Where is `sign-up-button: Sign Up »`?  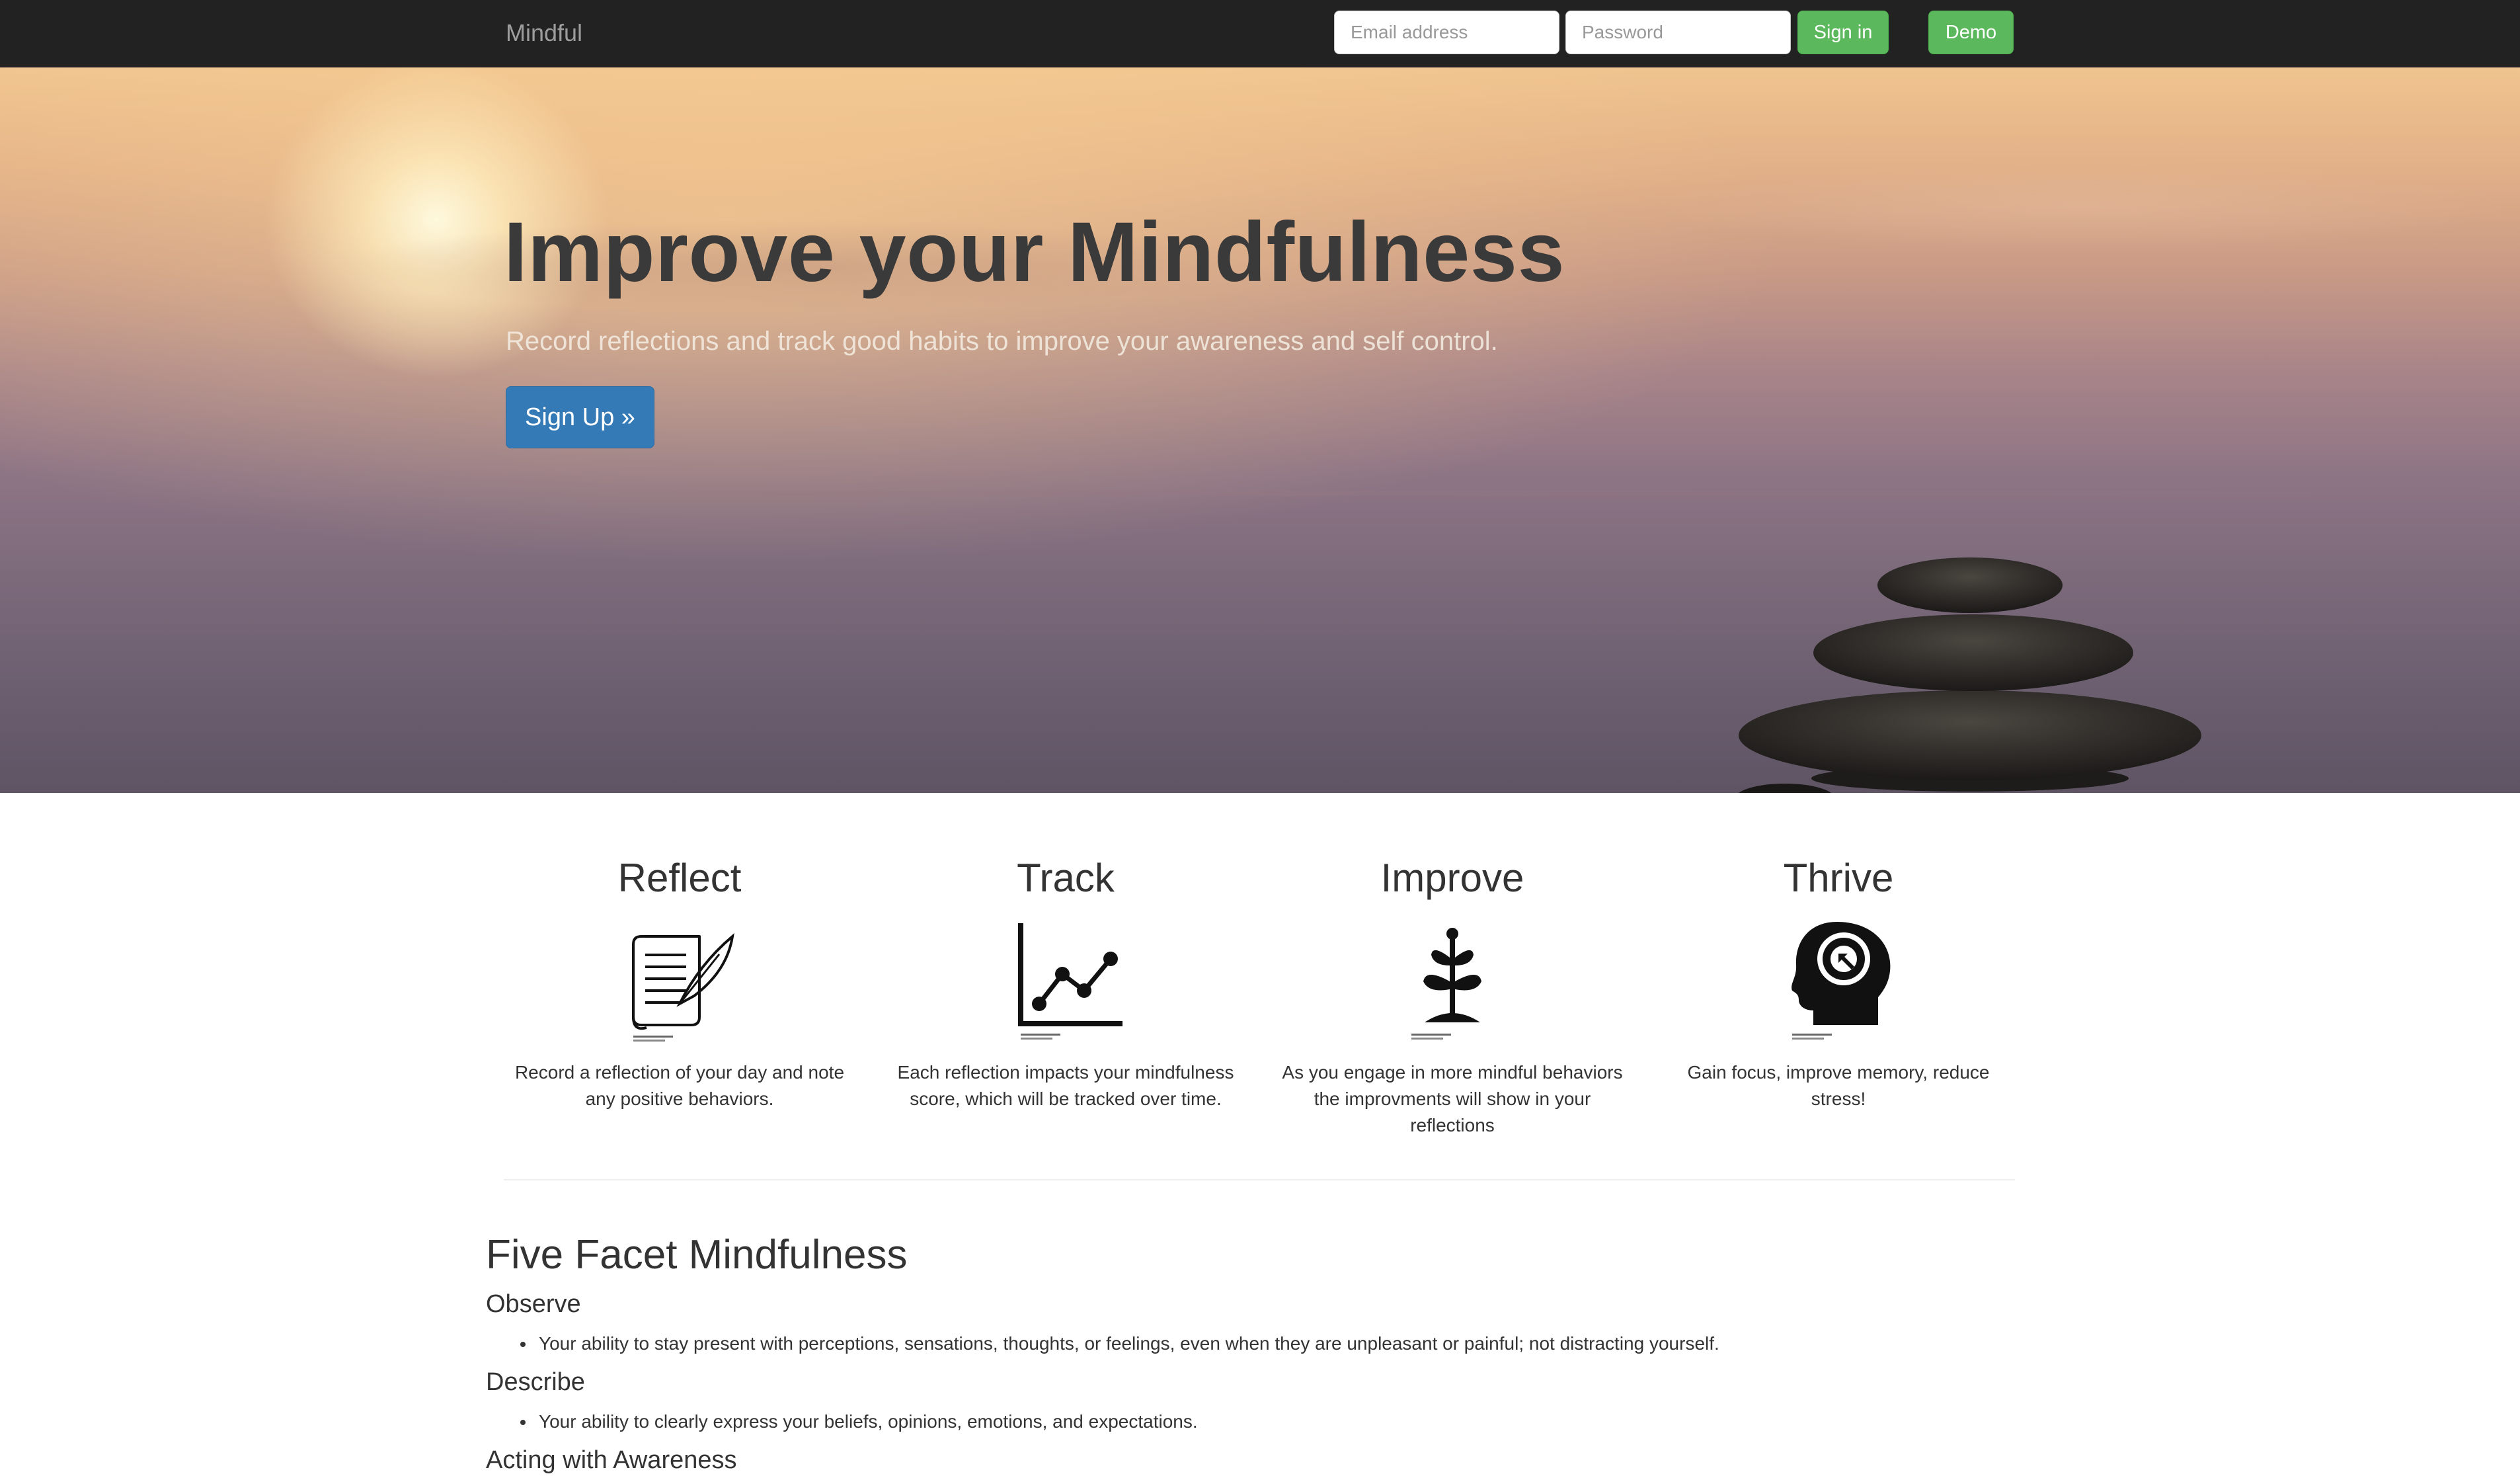
sign-up-button: Sign Up » is located at coordinates (580, 417).